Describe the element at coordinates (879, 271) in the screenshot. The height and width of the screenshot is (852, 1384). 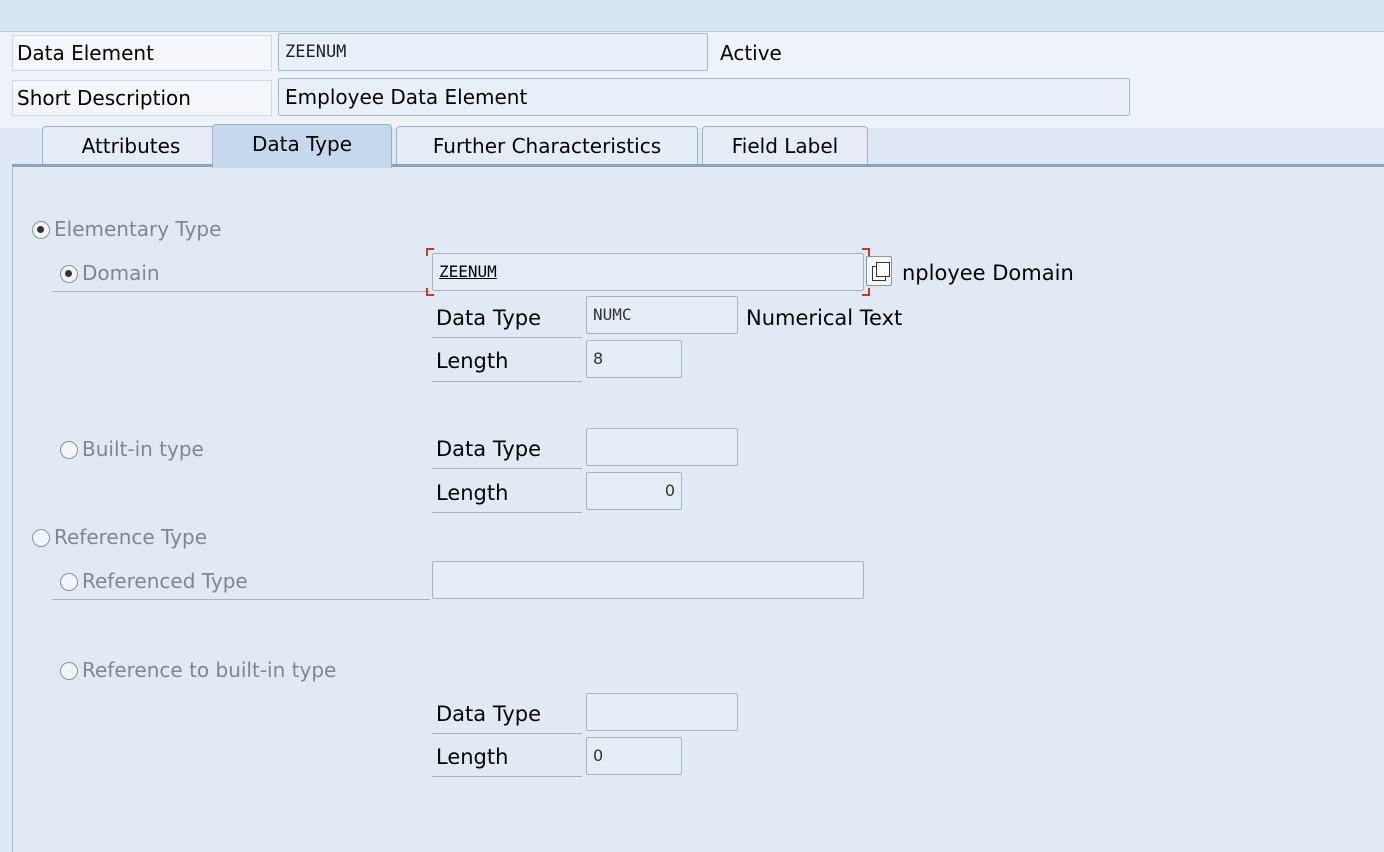
I see `value-help-icon` at that location.